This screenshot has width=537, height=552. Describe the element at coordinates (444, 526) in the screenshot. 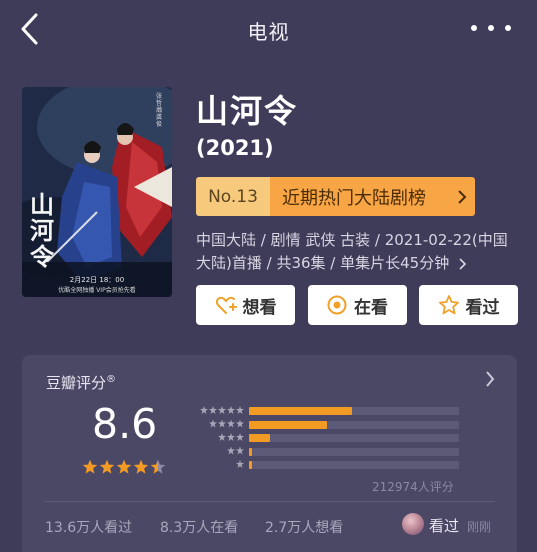

I see `recent-status: 看过` at that location.